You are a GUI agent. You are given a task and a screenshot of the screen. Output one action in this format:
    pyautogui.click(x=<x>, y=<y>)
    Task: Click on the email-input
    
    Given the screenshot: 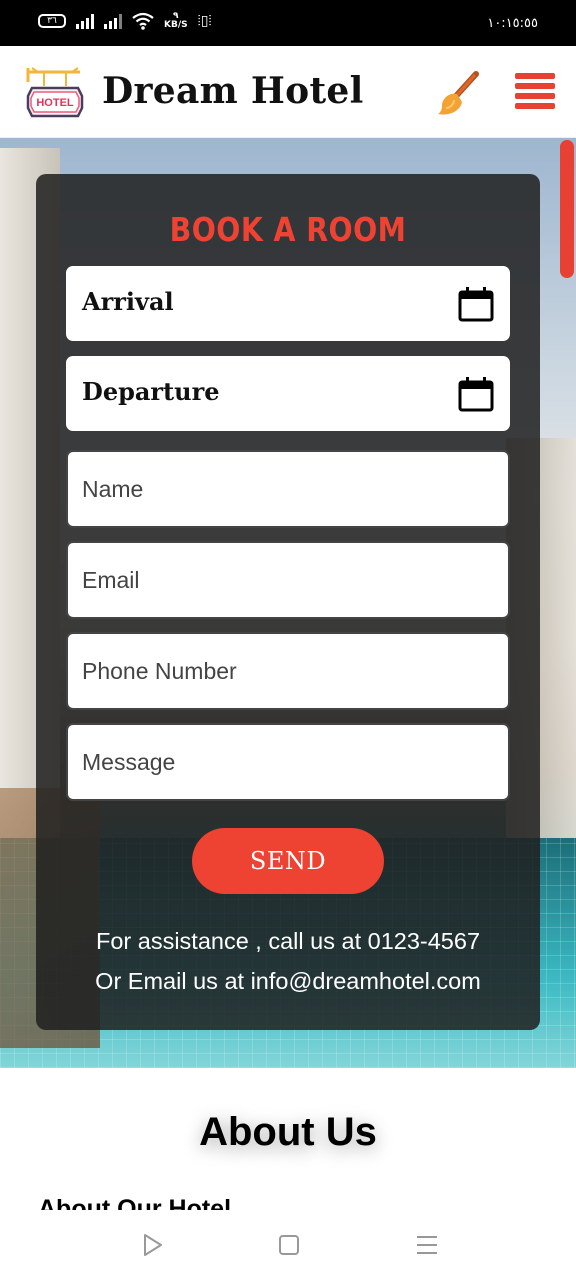 What is the action you would take?
    pyautogui.click(x=288, y=580)
    